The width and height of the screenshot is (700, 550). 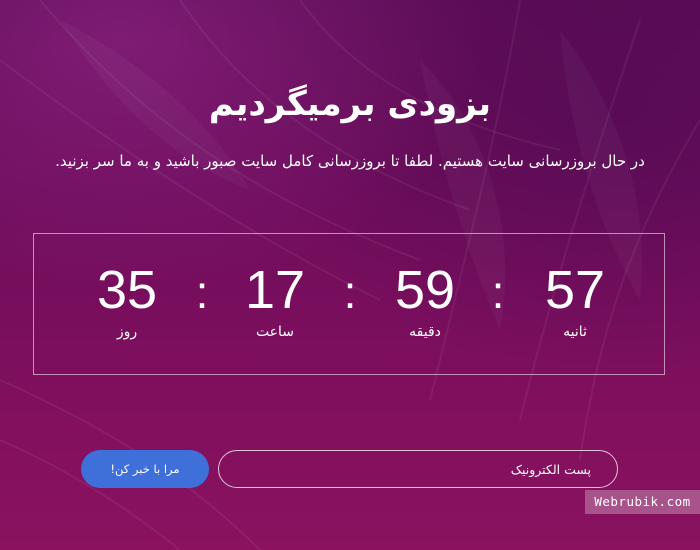 What do you see at coordinates (350, 104) in the screenshot?
I see `page-title: بزودی برمیگردیم` at bounding box center [350, 104].